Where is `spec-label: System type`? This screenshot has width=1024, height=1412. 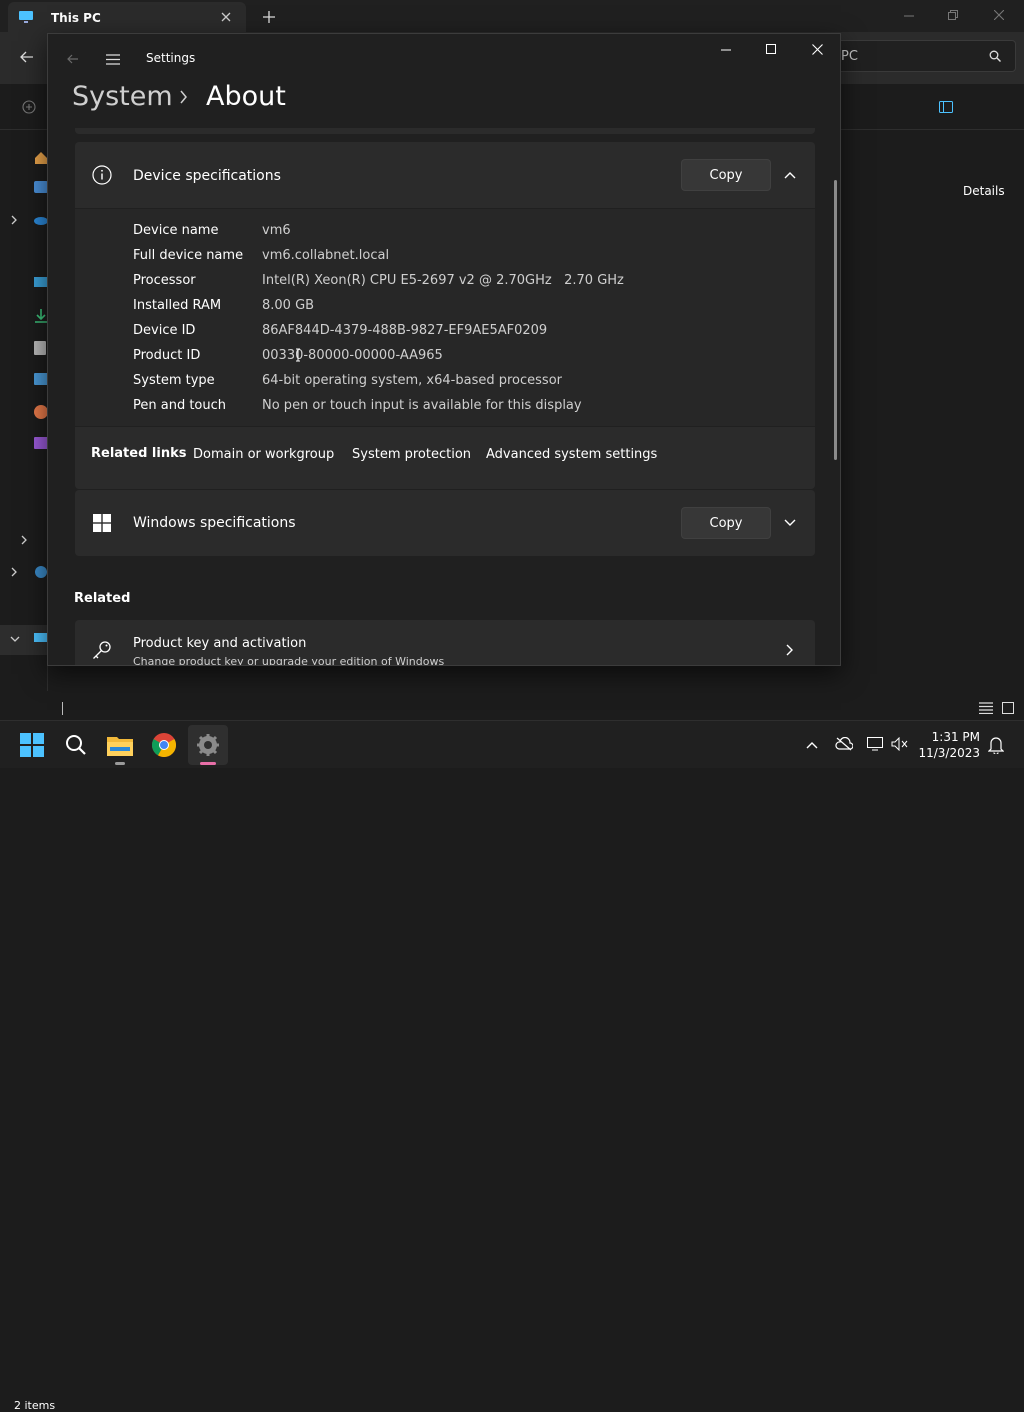 spec-label: System type is located at coordinates (174, 380).